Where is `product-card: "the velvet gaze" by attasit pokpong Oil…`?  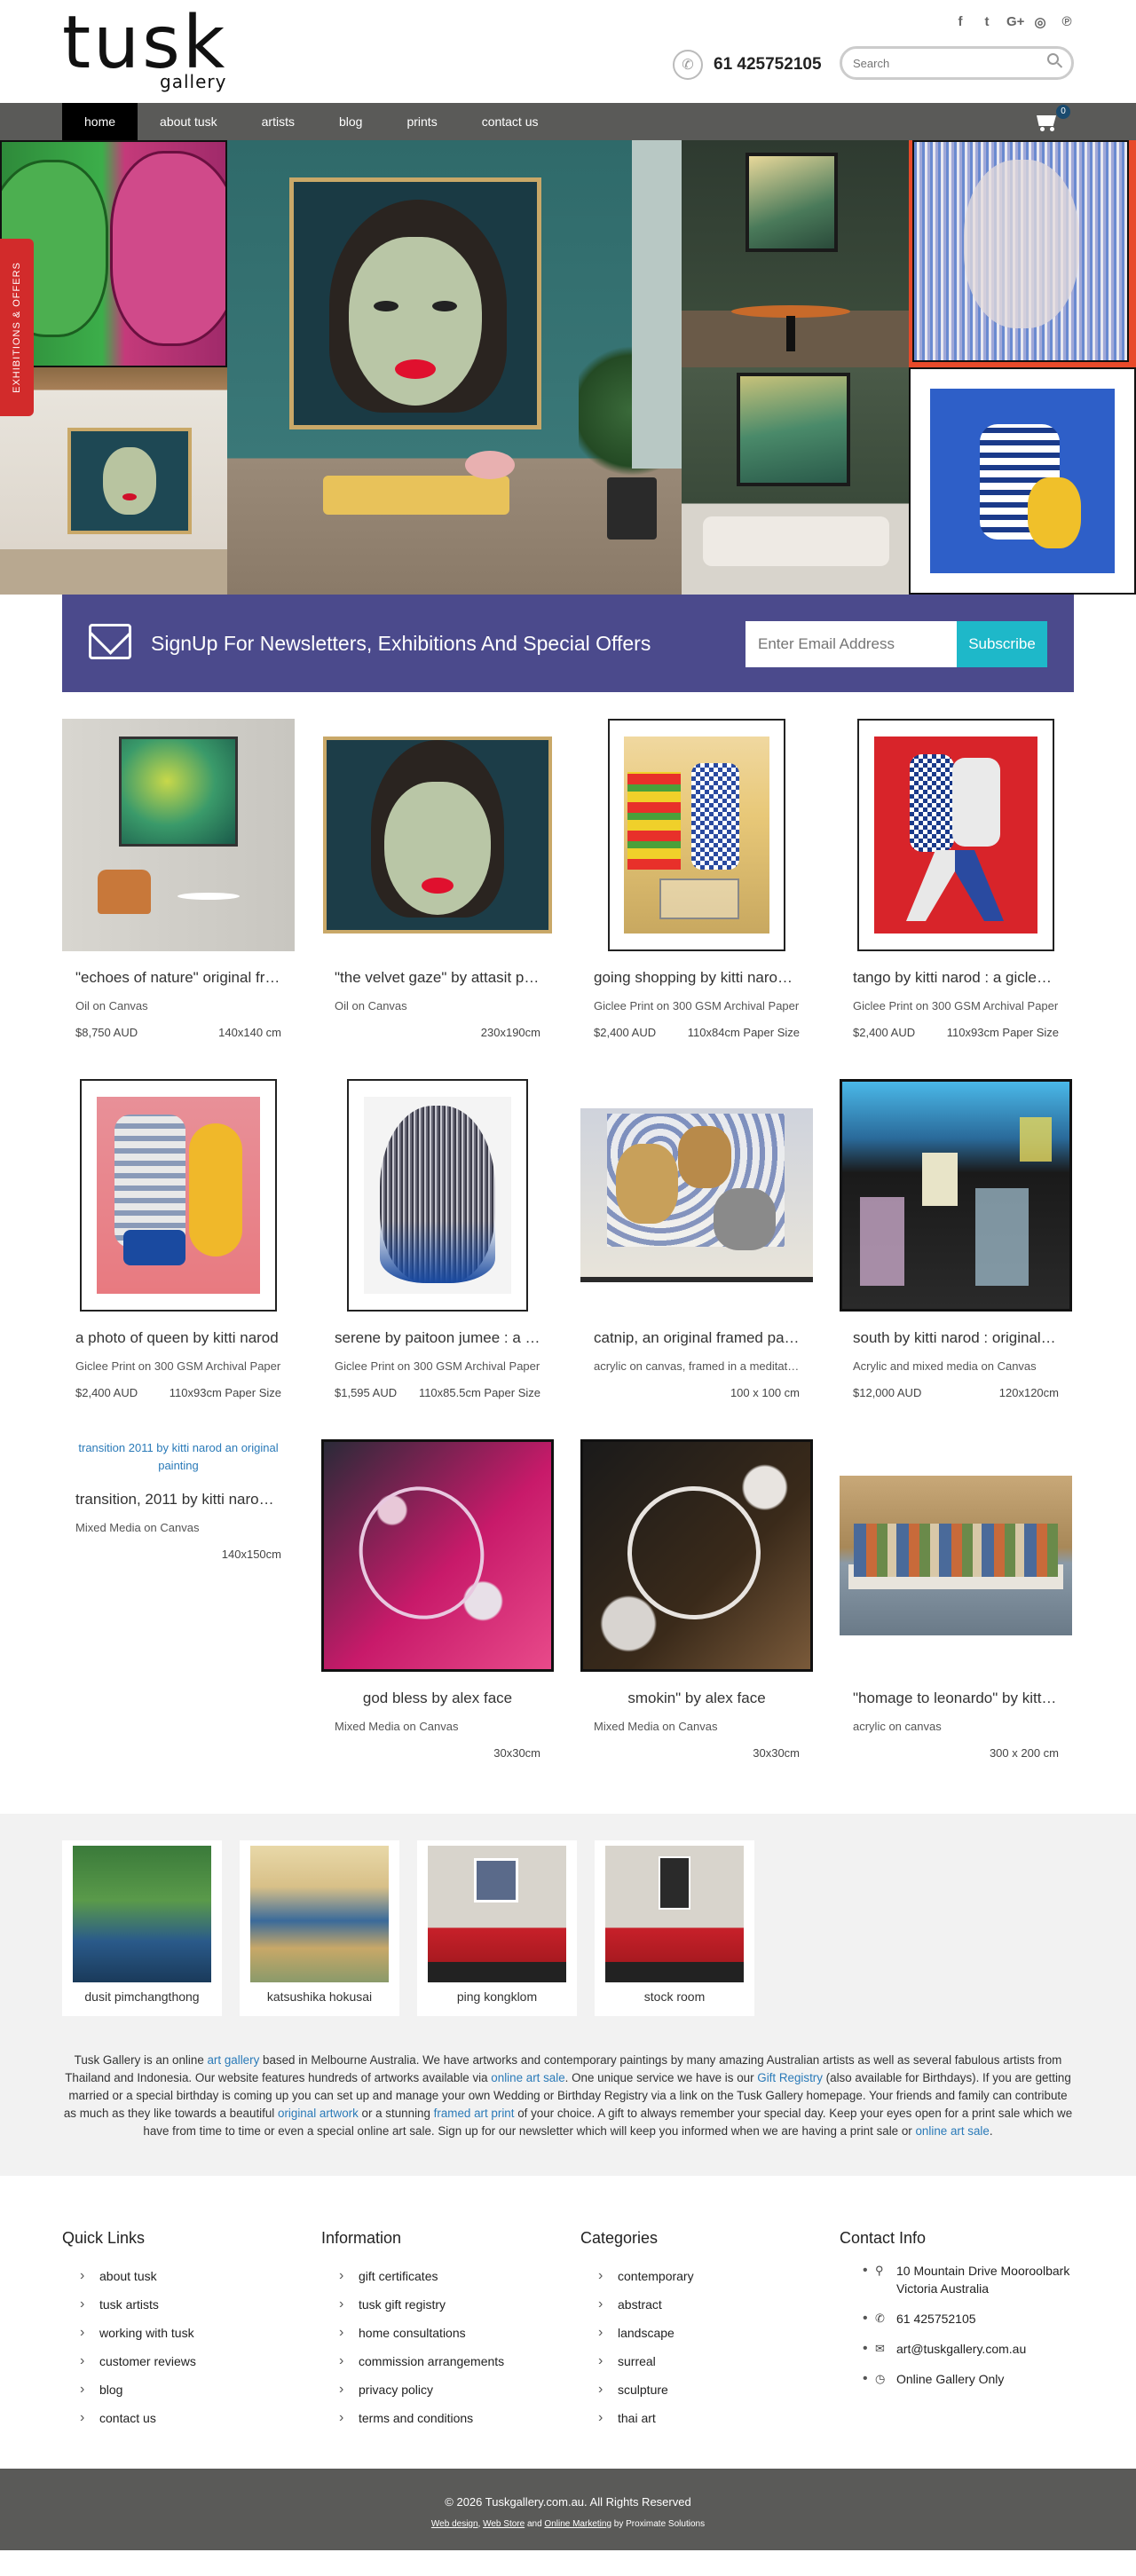
product-card: "the velvet gaze" by attasit pokpong Oil… is located at coordinates (437, 899).